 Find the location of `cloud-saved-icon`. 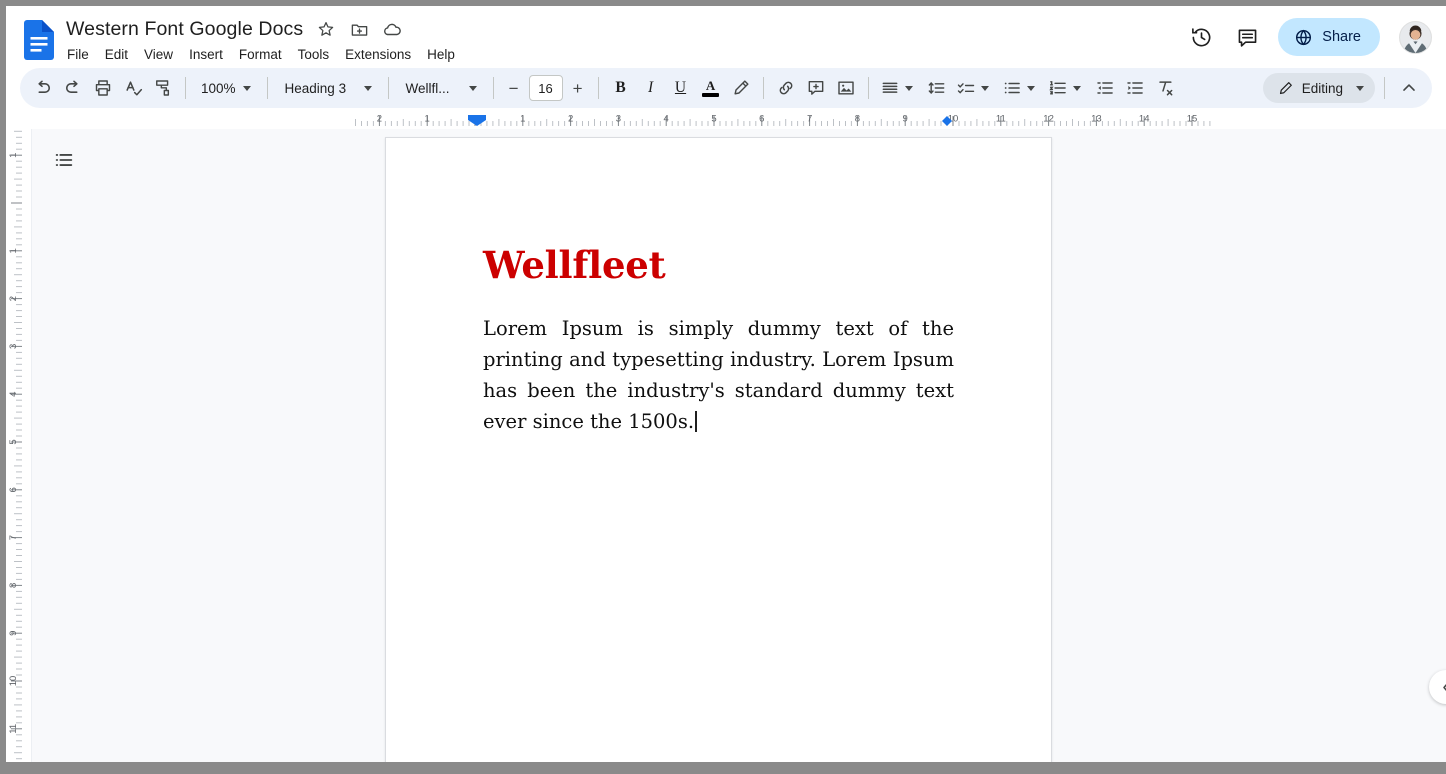

cloud-saved-icon is located at coordinates (392, 29).